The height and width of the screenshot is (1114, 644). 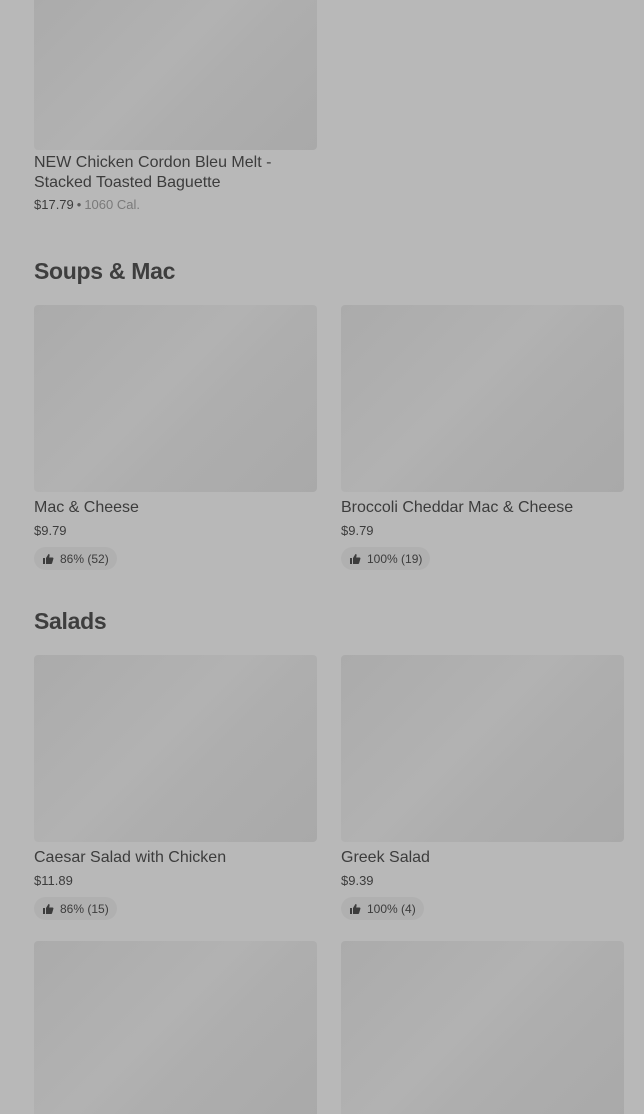 I want to click on menu-item-card-greek: Greek Salad $9.39 100% (4), so click(x=482, y=787).